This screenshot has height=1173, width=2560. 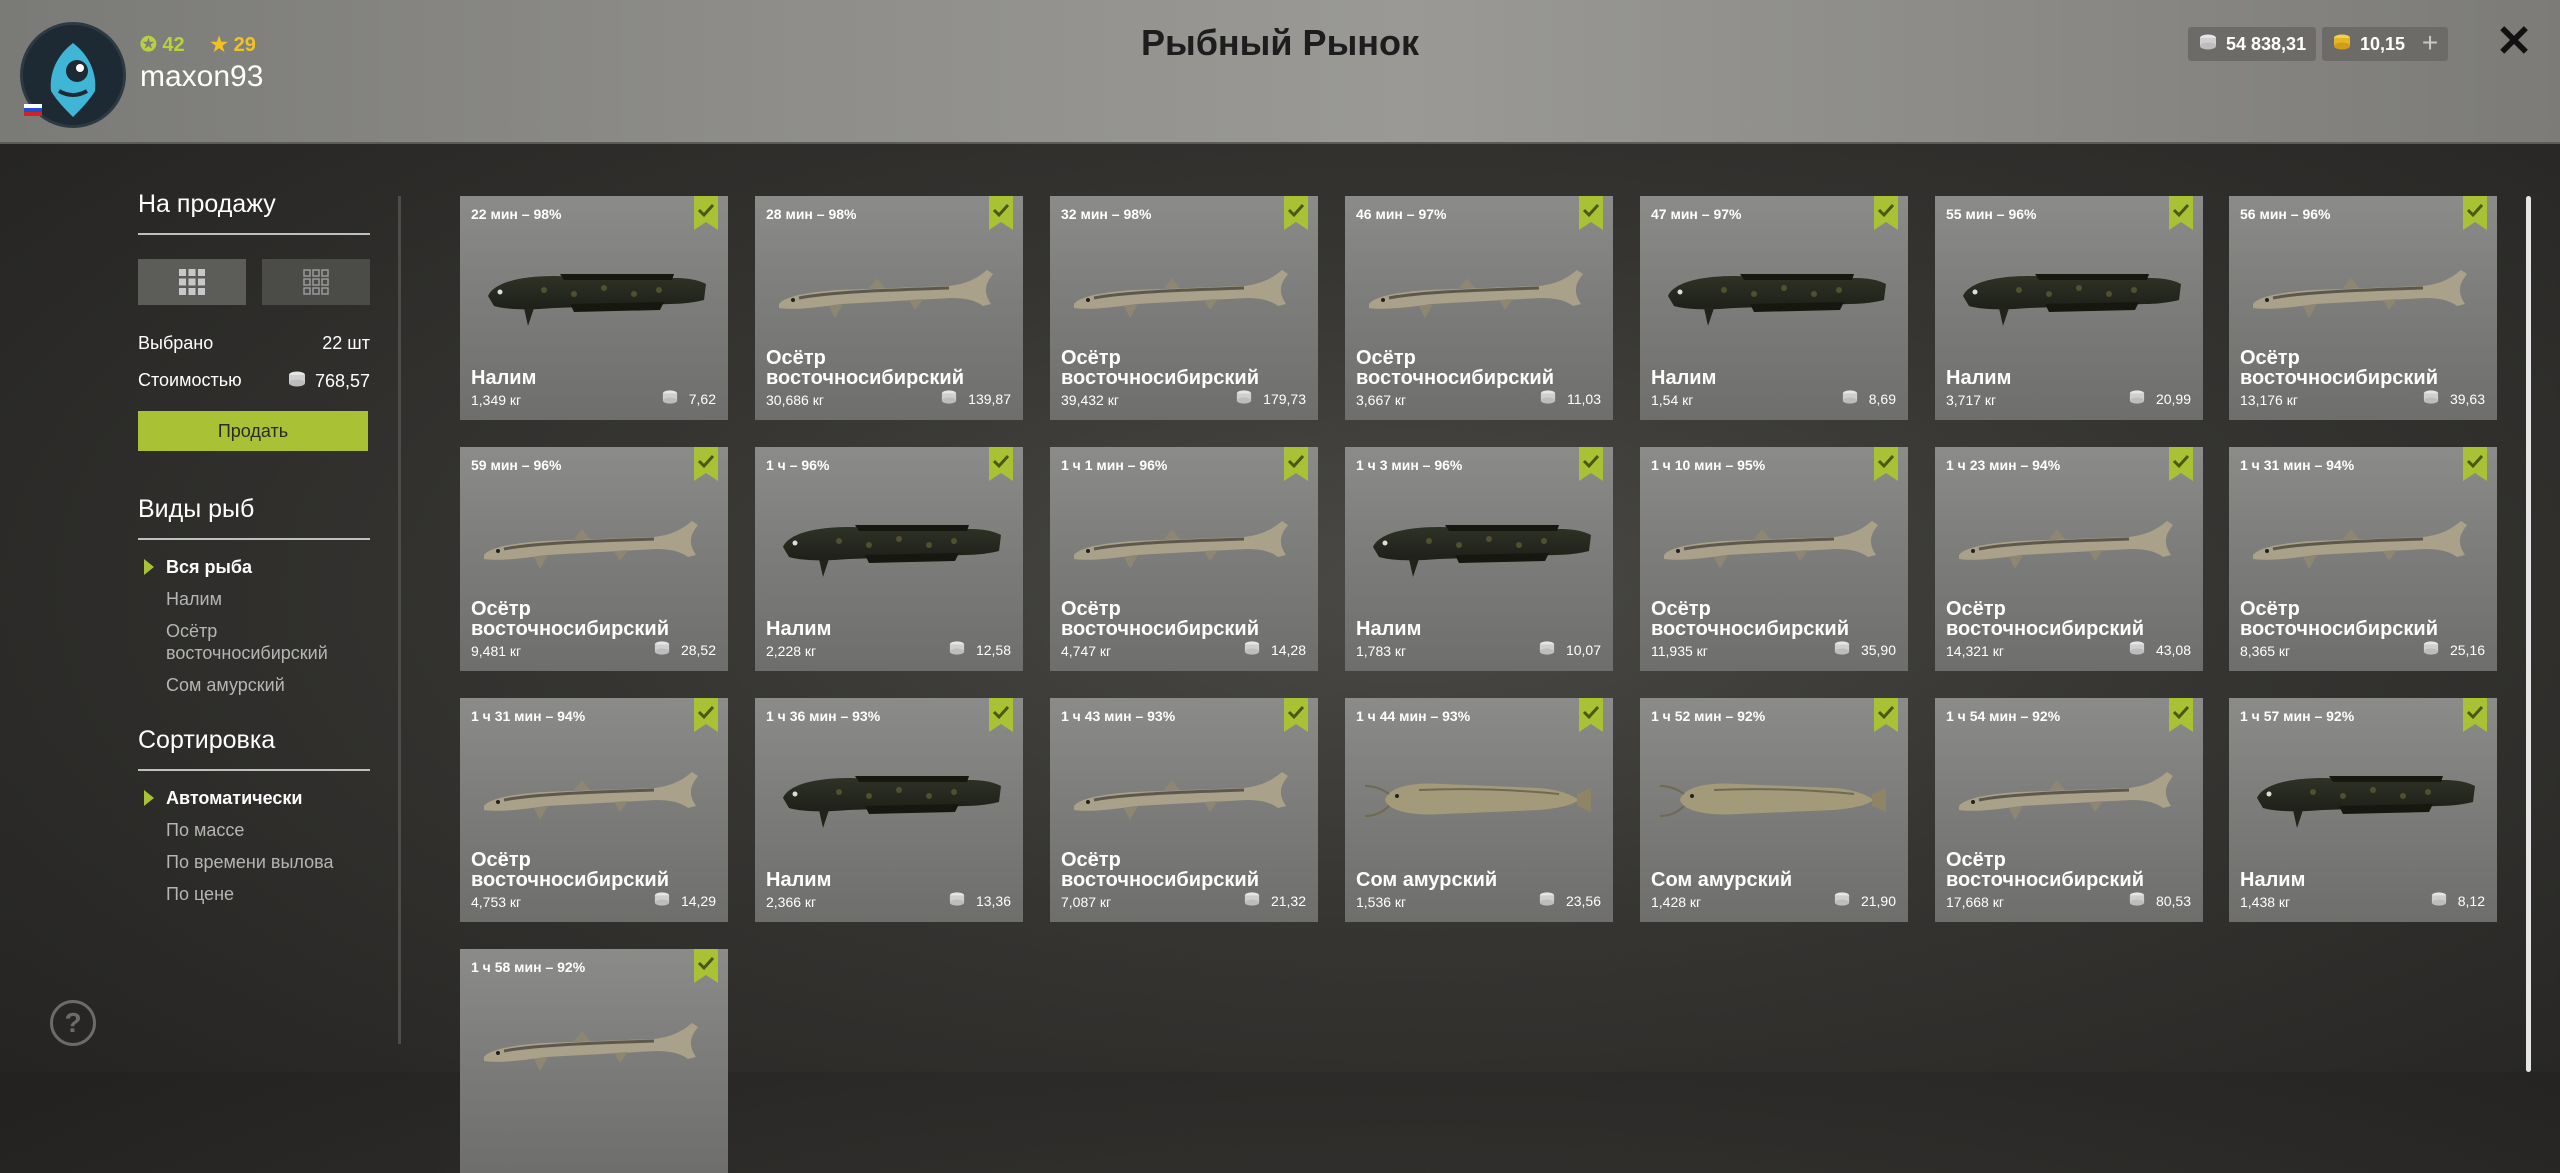 I want to click on fish-price-value: 179,73, so click(x=1284, y=398).